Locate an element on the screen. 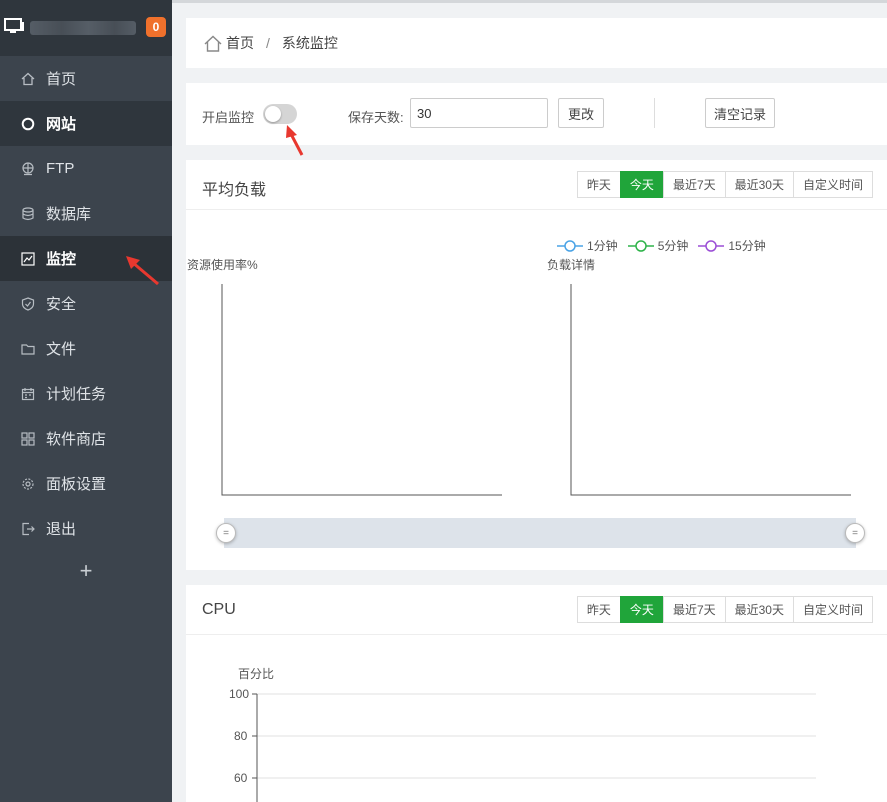  sidebar-item-home: 首页 is located at coordinates (86, 78).